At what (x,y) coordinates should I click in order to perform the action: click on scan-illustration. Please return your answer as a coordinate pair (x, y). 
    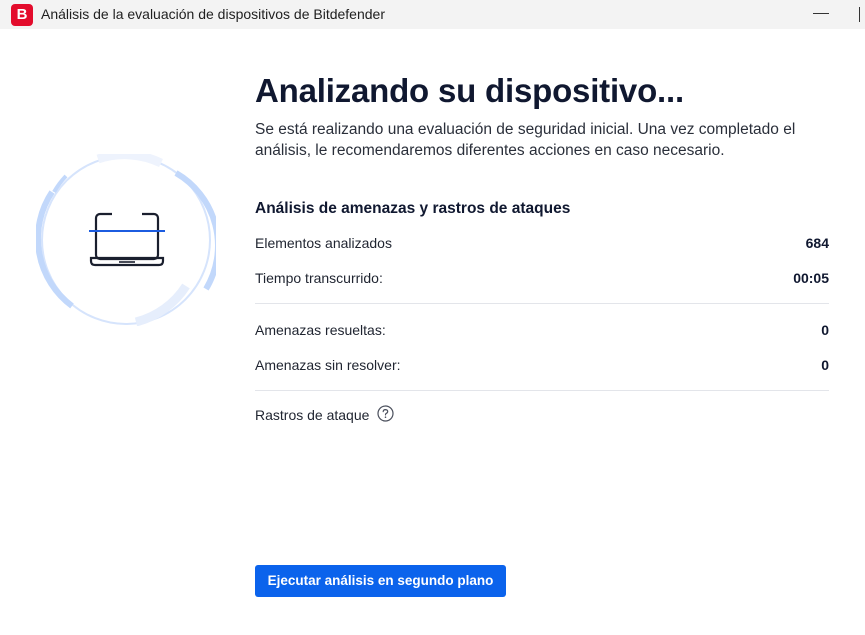
    Looking at the image, I should click on (128, 238).